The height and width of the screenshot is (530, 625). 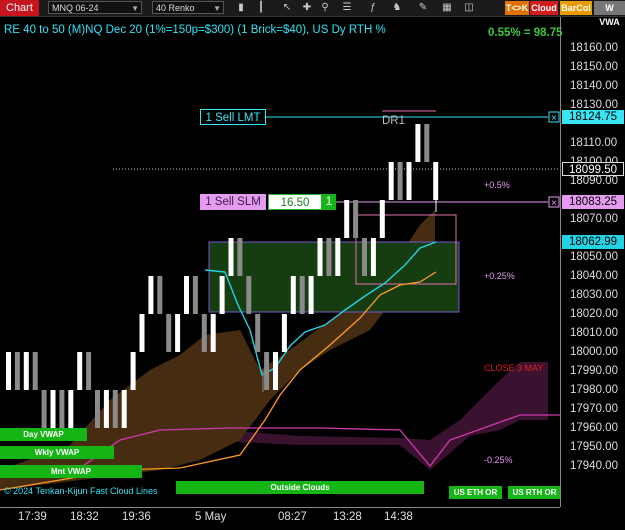 I want to click on outside-clouds-box: Outside Clouds, so click(x=300, y=487).